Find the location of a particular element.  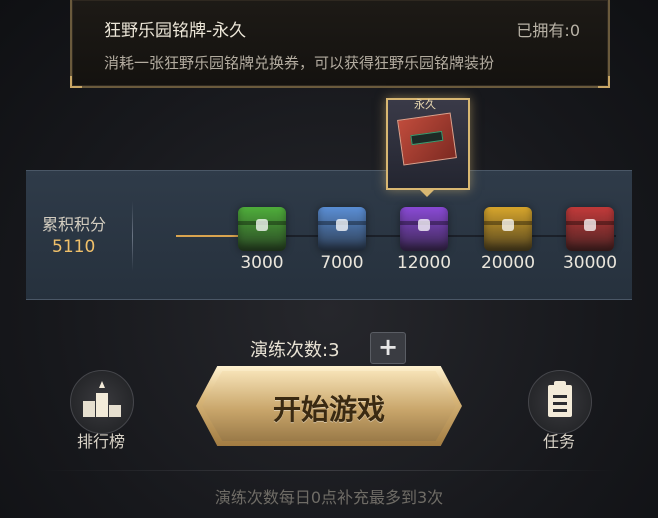

leaderboard-button is located at coordinates (102, 402).